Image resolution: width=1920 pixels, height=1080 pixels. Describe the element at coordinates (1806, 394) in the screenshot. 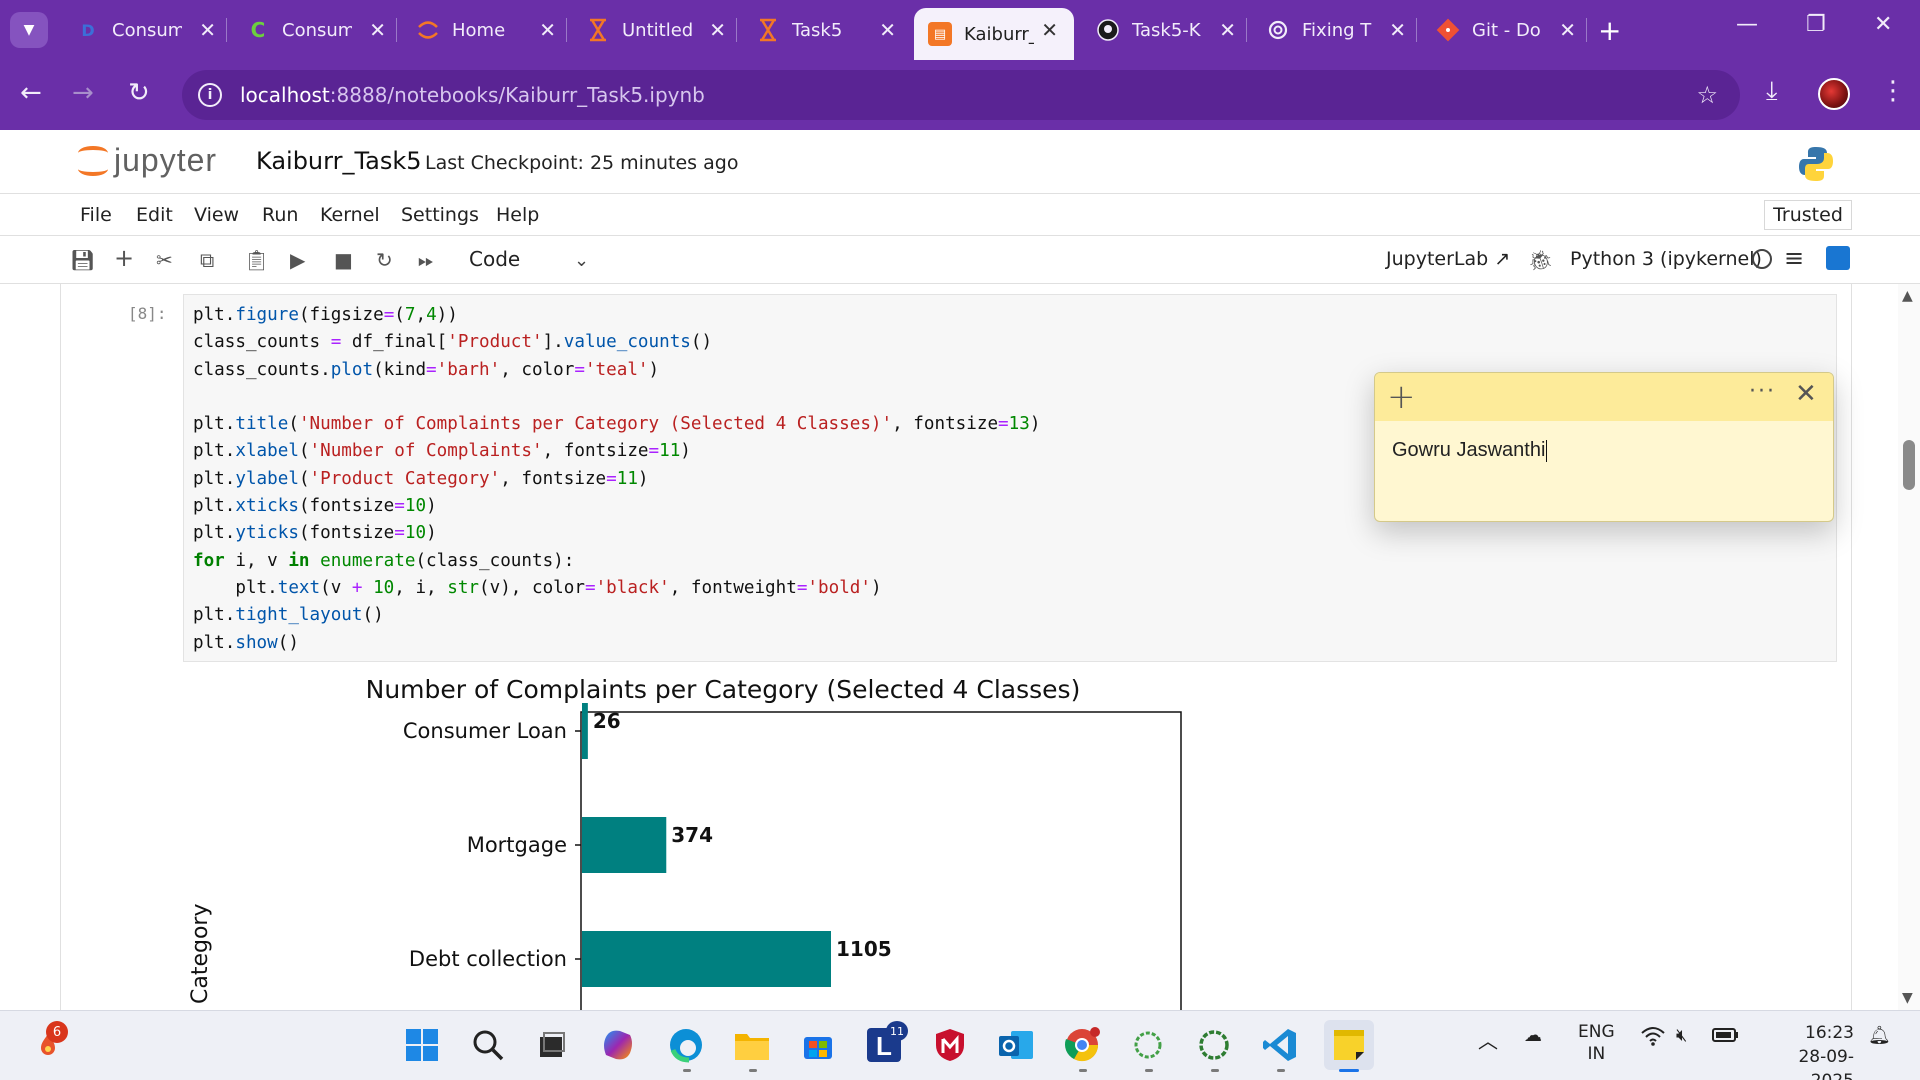

I see `close-note-icon: ✕` at that location.